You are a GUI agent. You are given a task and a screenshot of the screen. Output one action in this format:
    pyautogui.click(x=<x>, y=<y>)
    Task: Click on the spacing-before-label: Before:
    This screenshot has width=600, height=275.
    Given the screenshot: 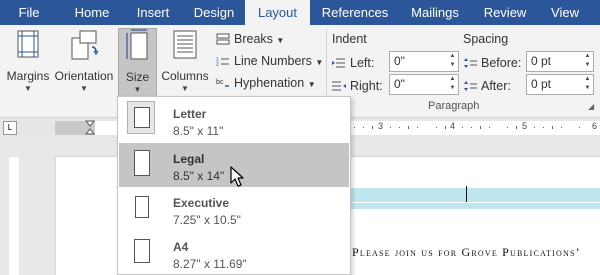 What is the action you would take?
    pyautogui.click(x=492, y=63)
    